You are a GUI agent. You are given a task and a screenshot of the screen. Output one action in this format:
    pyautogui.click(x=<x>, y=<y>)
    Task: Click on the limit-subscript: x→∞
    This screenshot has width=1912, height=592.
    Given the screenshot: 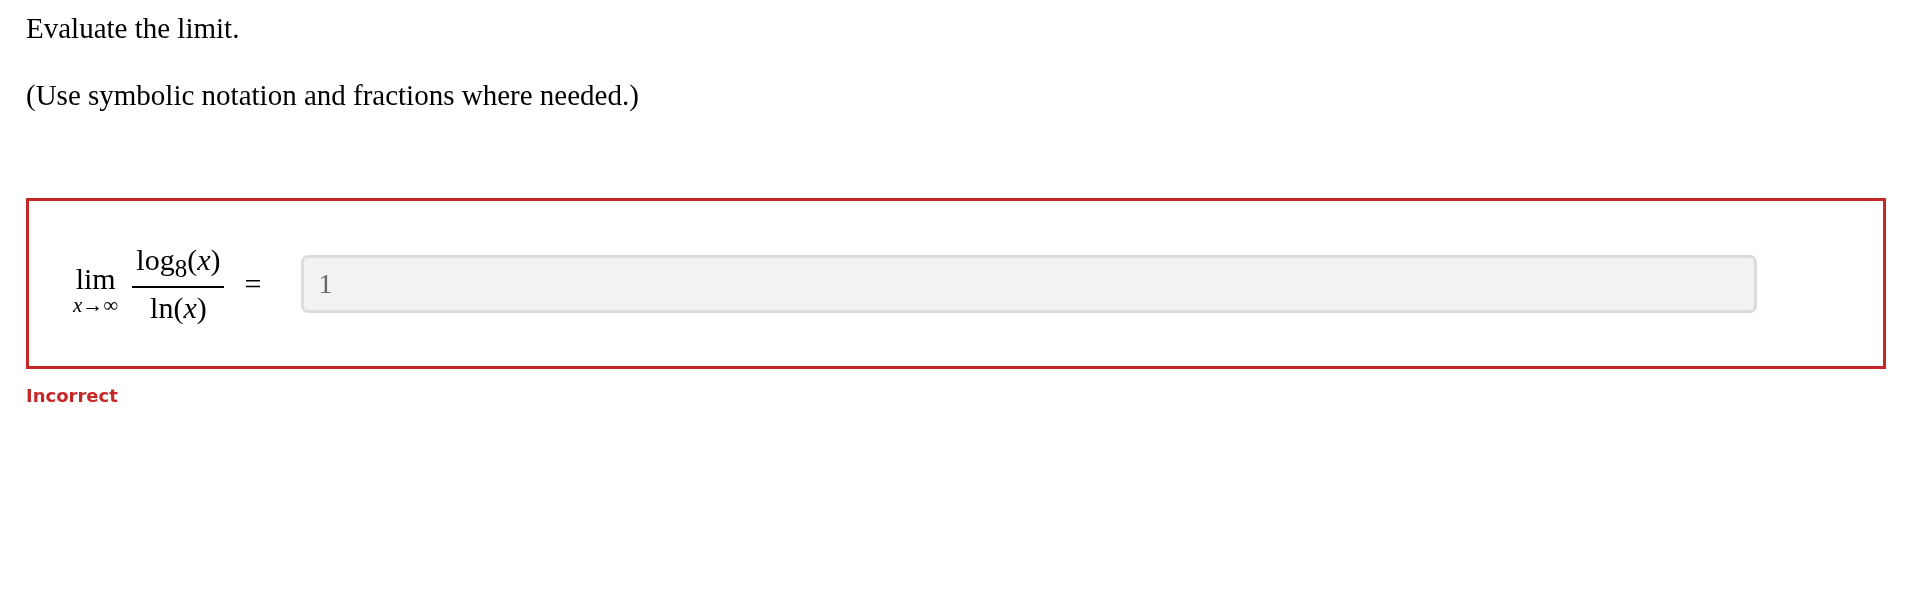 What is the action you would take?
    pyautogui.click(x=96, y=305)
    